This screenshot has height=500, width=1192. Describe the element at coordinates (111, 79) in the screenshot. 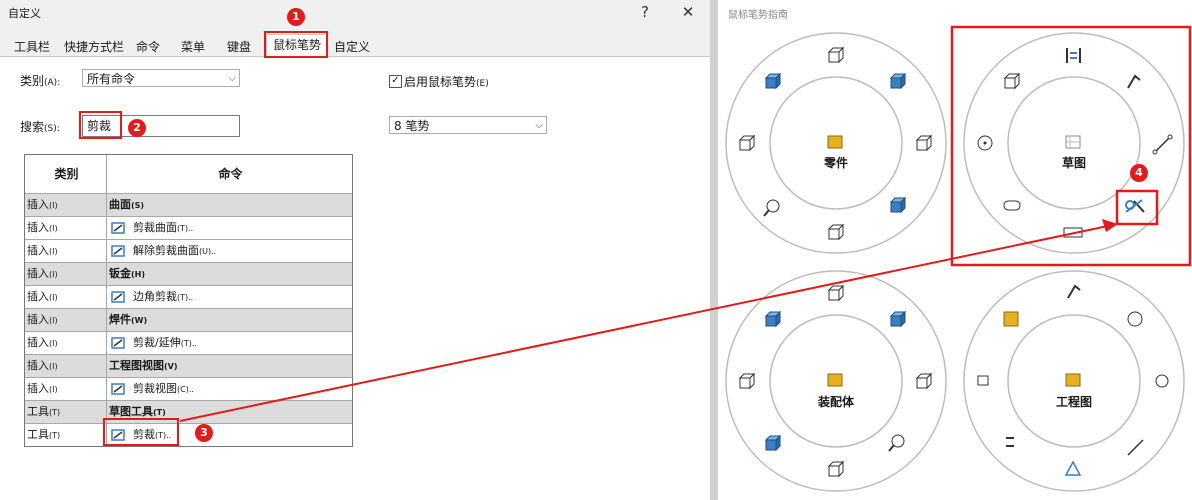

I see `category-value: 所有命令` at that location.